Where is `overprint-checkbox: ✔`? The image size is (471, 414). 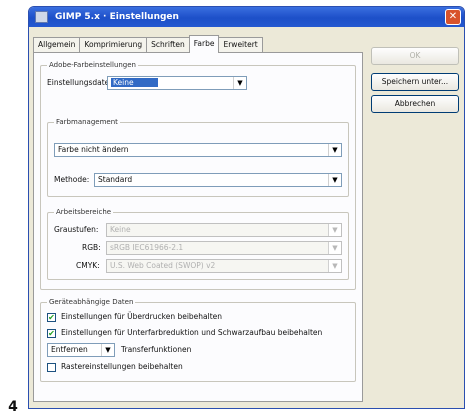
overprint-checkbox: ✔ is located at coordinates (51, 317).